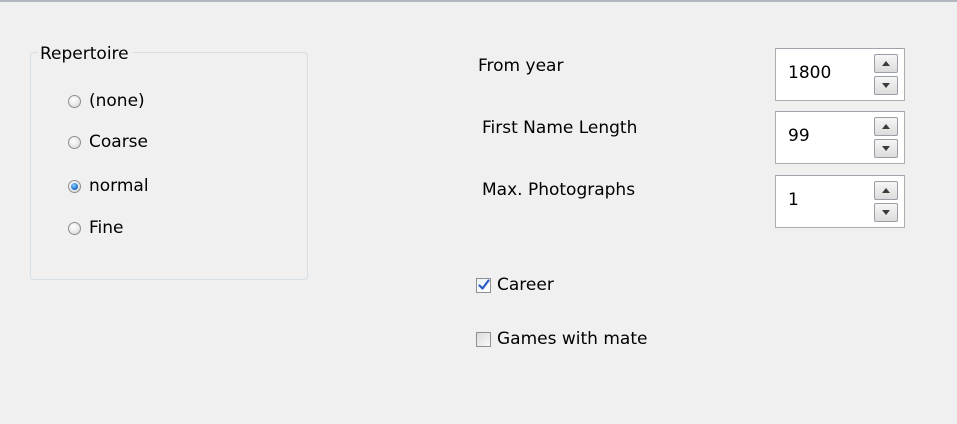 The width and height of the screenshot is (957, 424). Describe the element at coordinates (106, 228) in the screenshot. I see `radio-label: Fine` at that location.